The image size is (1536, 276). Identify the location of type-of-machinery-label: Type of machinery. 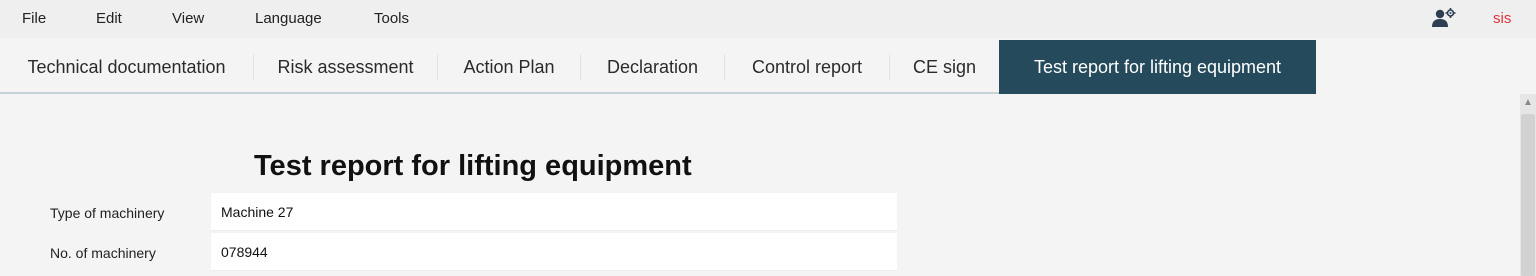
(107, 213).